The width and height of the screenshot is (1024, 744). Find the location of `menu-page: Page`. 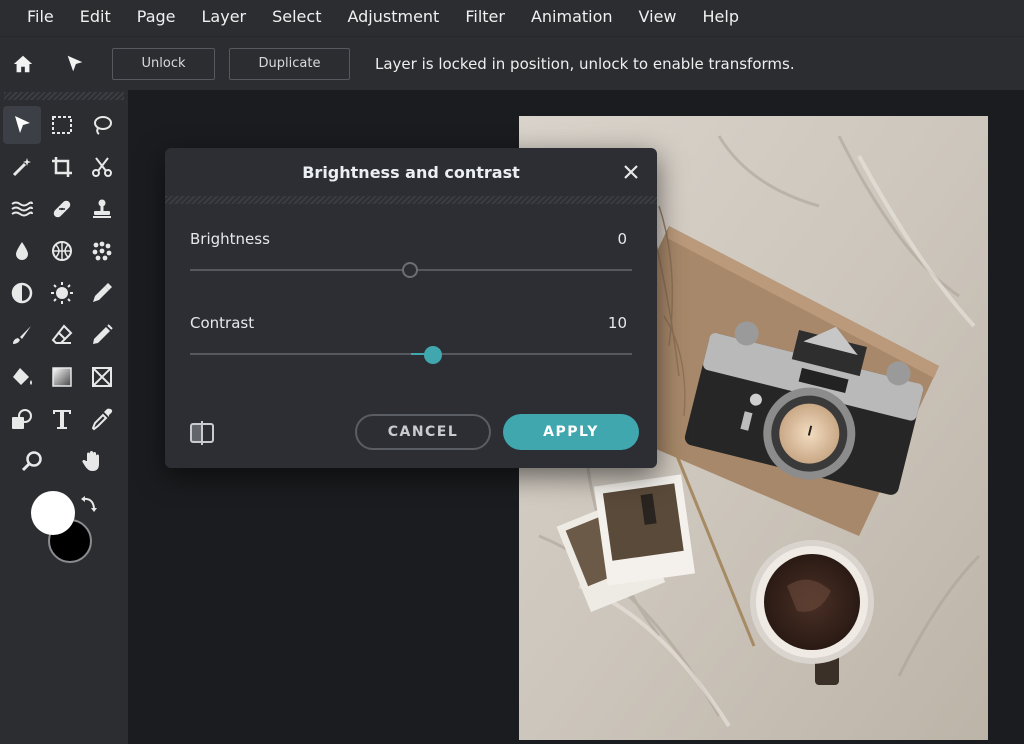

menu-page: Page is located at coordinates (156, 18).